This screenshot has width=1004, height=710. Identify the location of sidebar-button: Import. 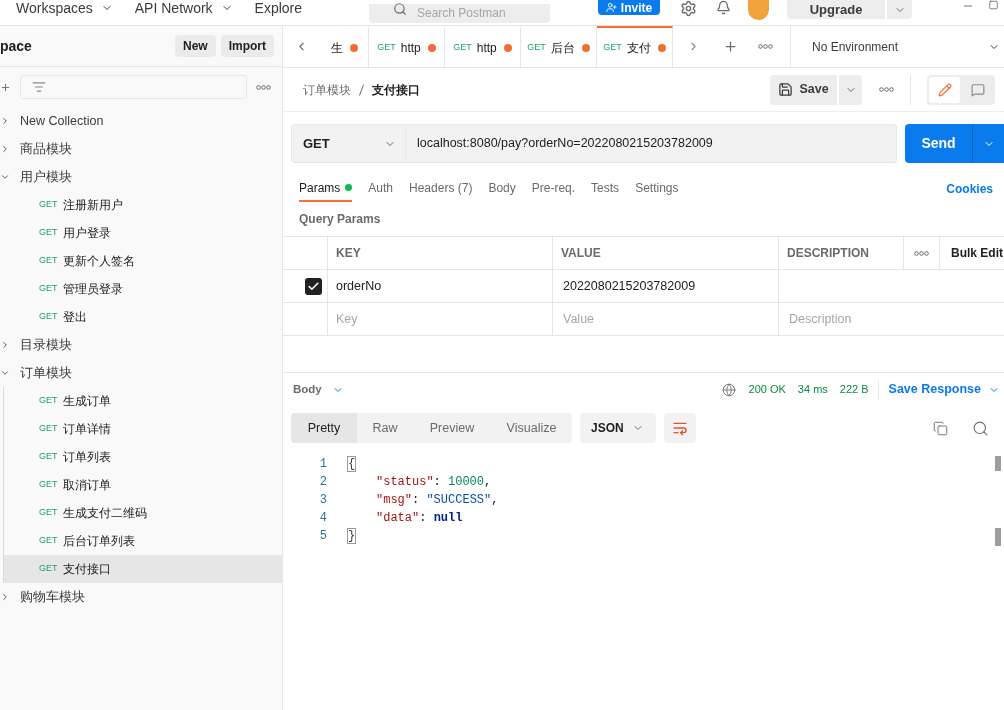
(247, 46).